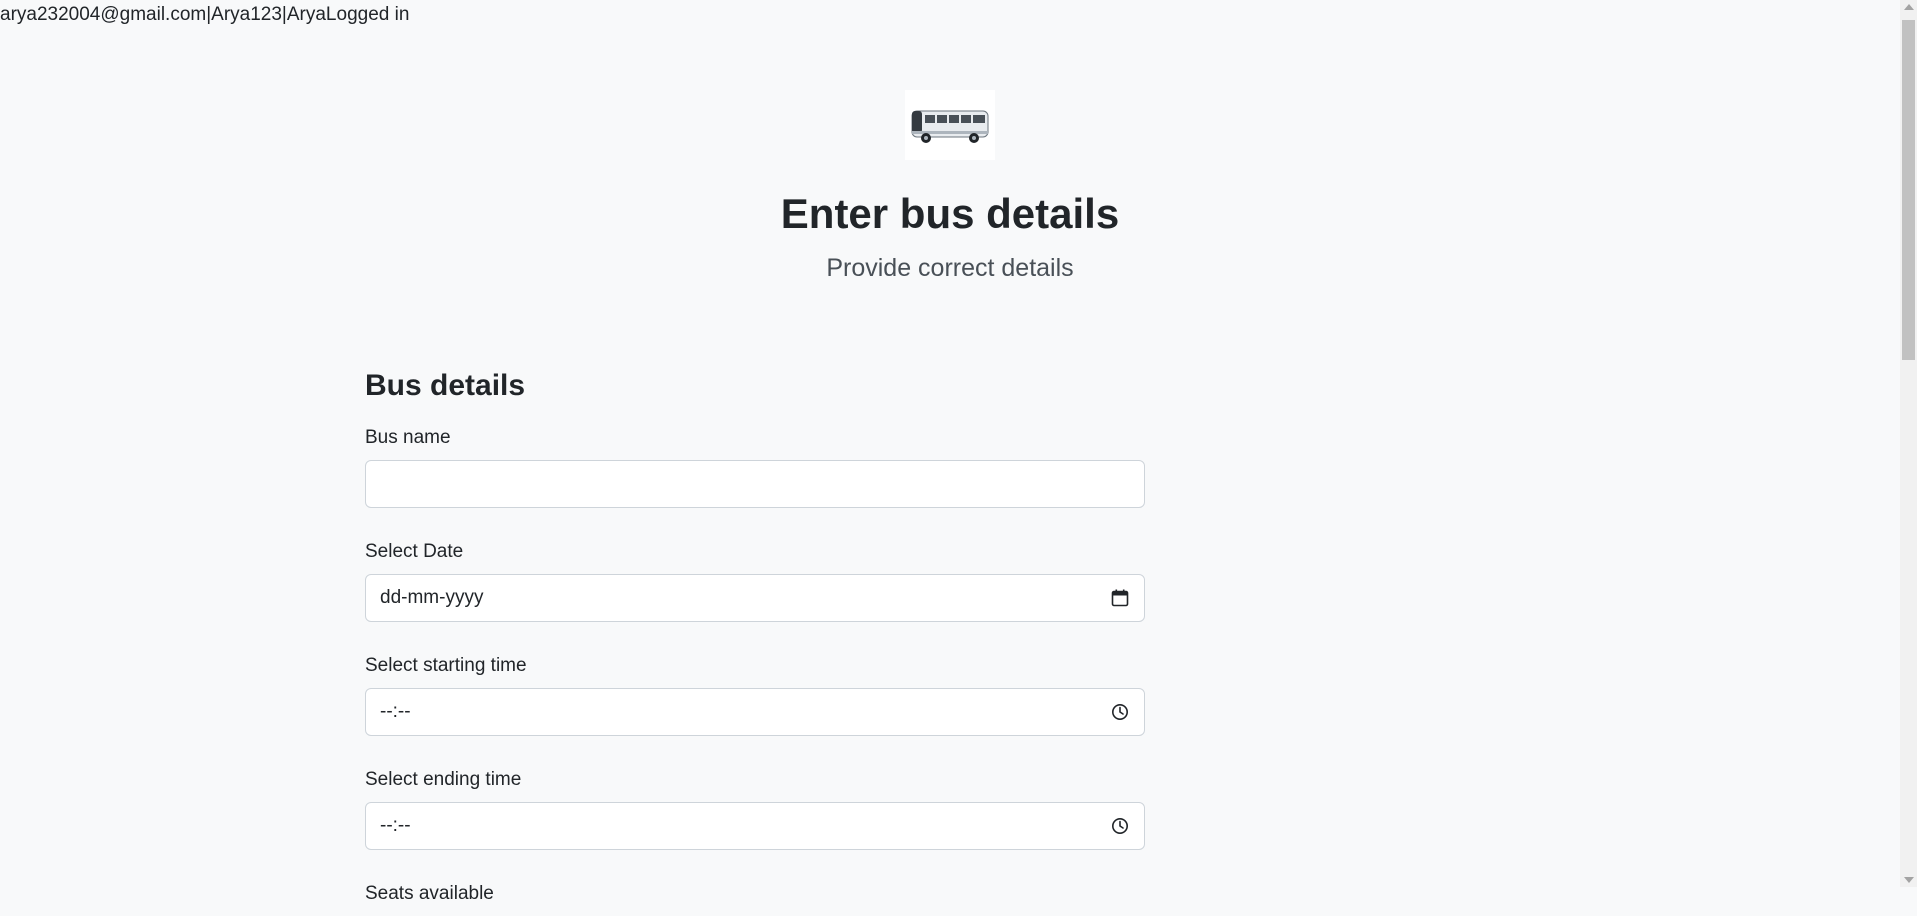 The width and height of the screenshot is (1917, 916). I want to click on bus-logo, so click(950, 125).